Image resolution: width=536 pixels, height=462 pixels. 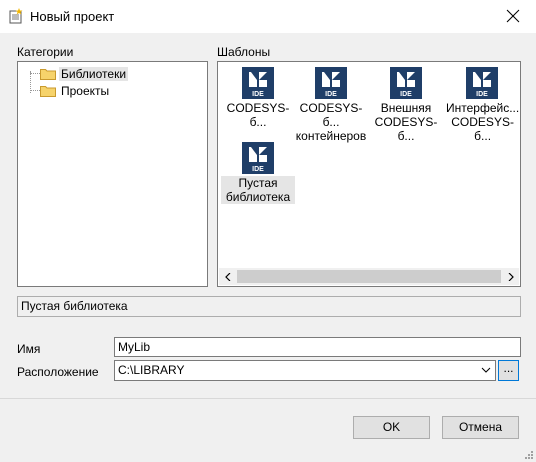 I want to click on scroll-left-button, so click(x=227, y=276).